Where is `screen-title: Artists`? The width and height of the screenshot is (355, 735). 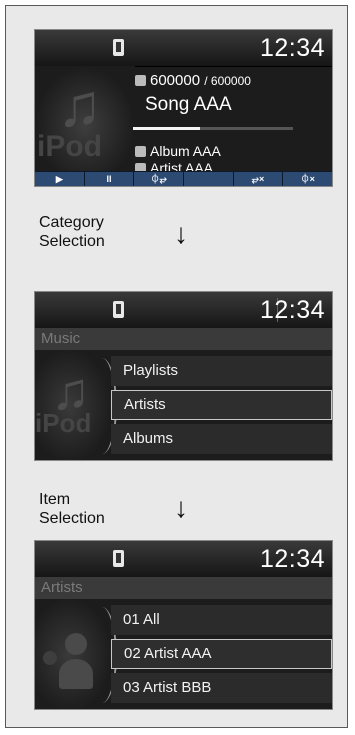 screen-title: Artists is located at coordinates (183, 588).